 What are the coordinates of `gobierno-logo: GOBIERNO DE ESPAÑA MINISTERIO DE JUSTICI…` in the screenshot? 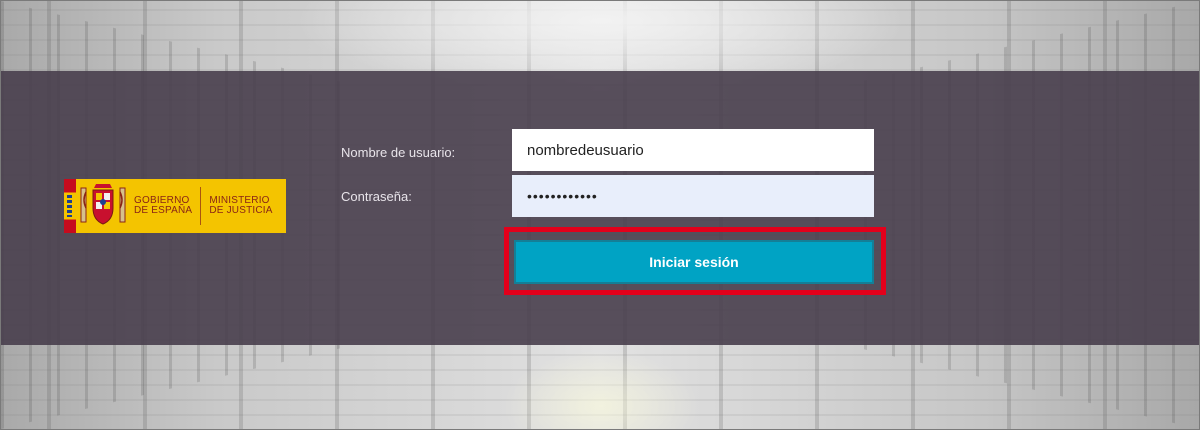 It's located at (175, 206).